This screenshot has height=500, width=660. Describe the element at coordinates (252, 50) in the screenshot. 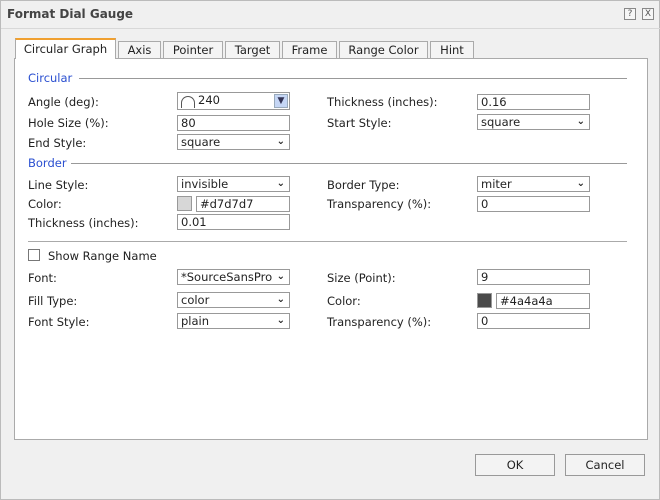

I see `tab-target: Target` at that location.